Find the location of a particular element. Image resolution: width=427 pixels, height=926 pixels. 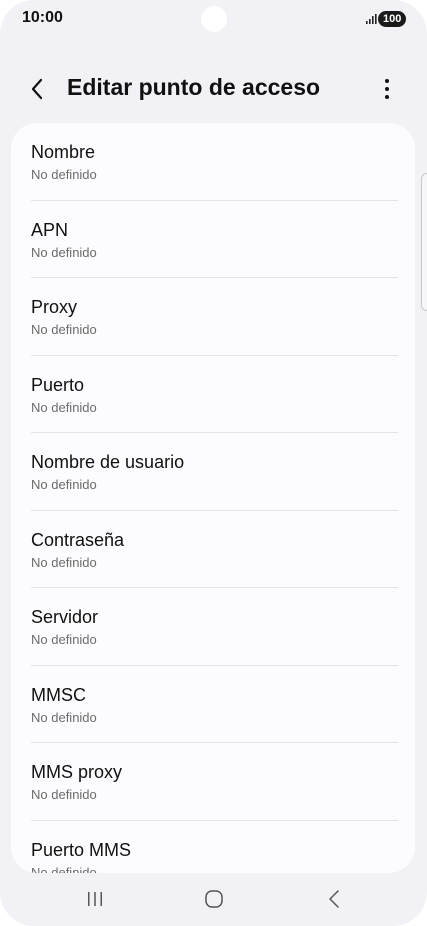

back-button is located at coordinates (37, 89).